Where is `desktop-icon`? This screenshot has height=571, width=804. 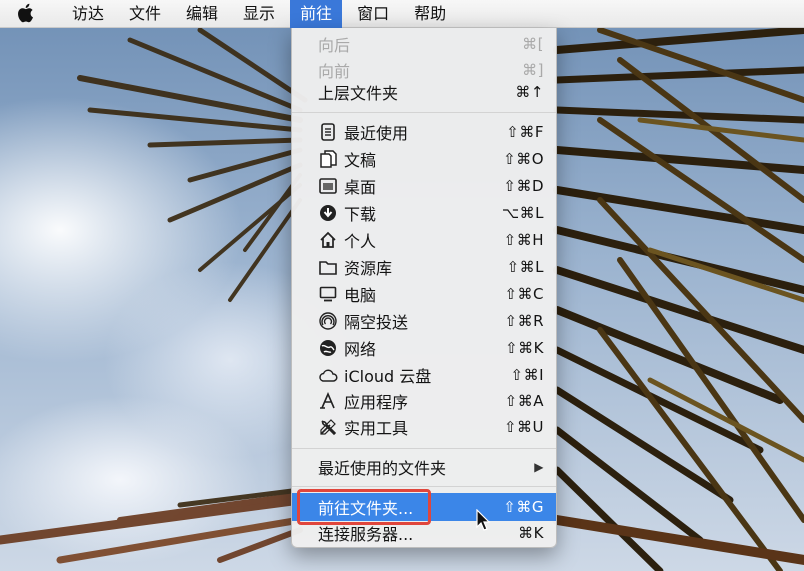
desktop-icon is located at coordinates (328, 186).